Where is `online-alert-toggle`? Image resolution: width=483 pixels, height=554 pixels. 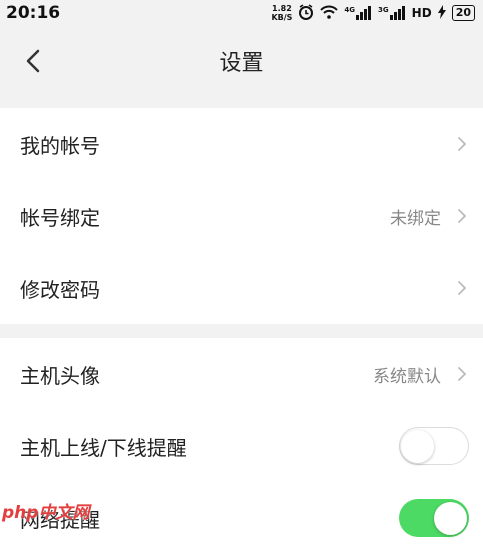 online-alert-toggle is located at coordinates (434, 446).